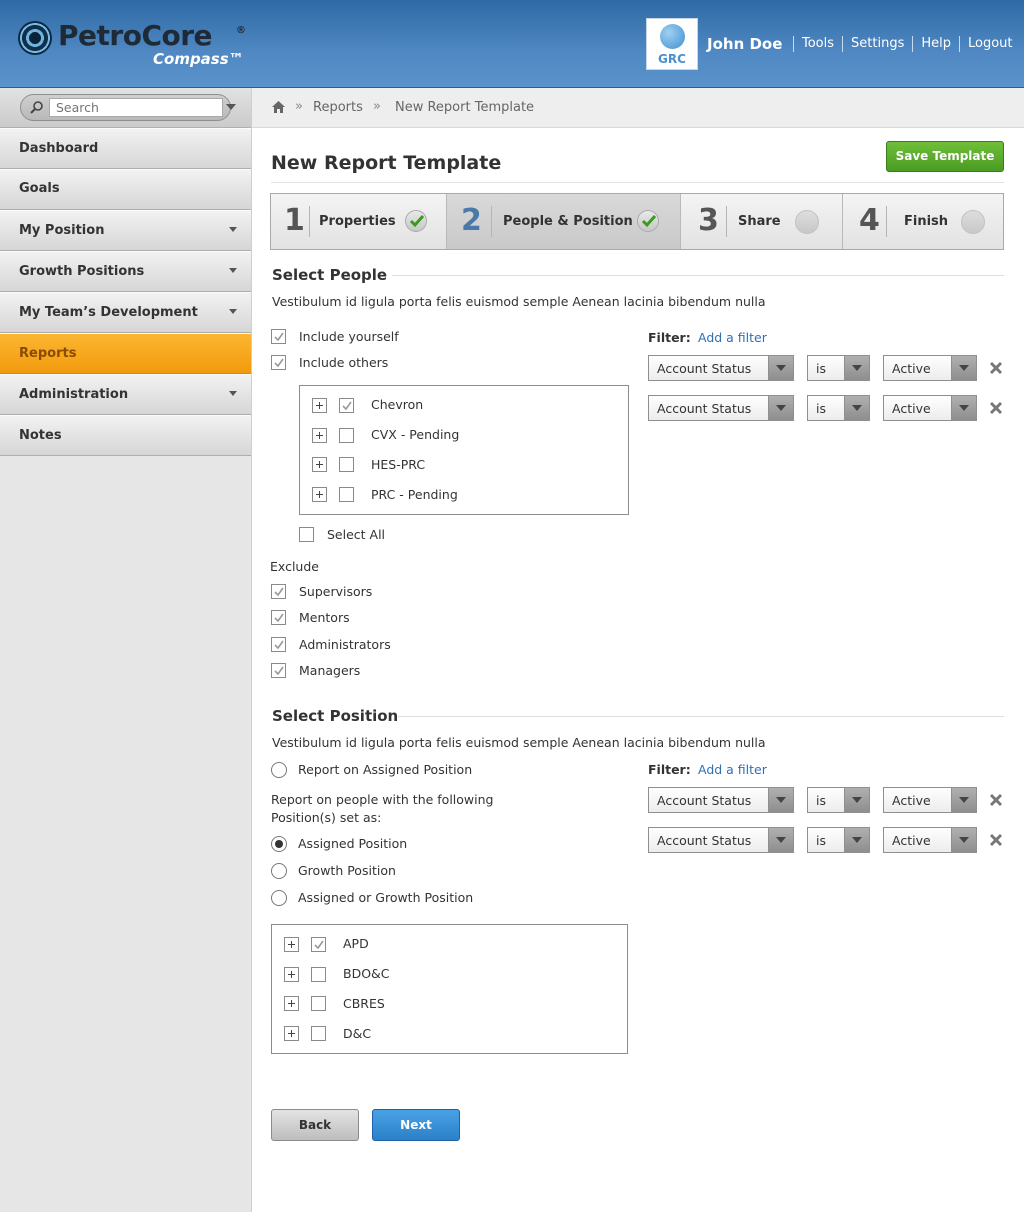  I want to click on exclude-supervisors-label: Supervisors, so click(335, 591).